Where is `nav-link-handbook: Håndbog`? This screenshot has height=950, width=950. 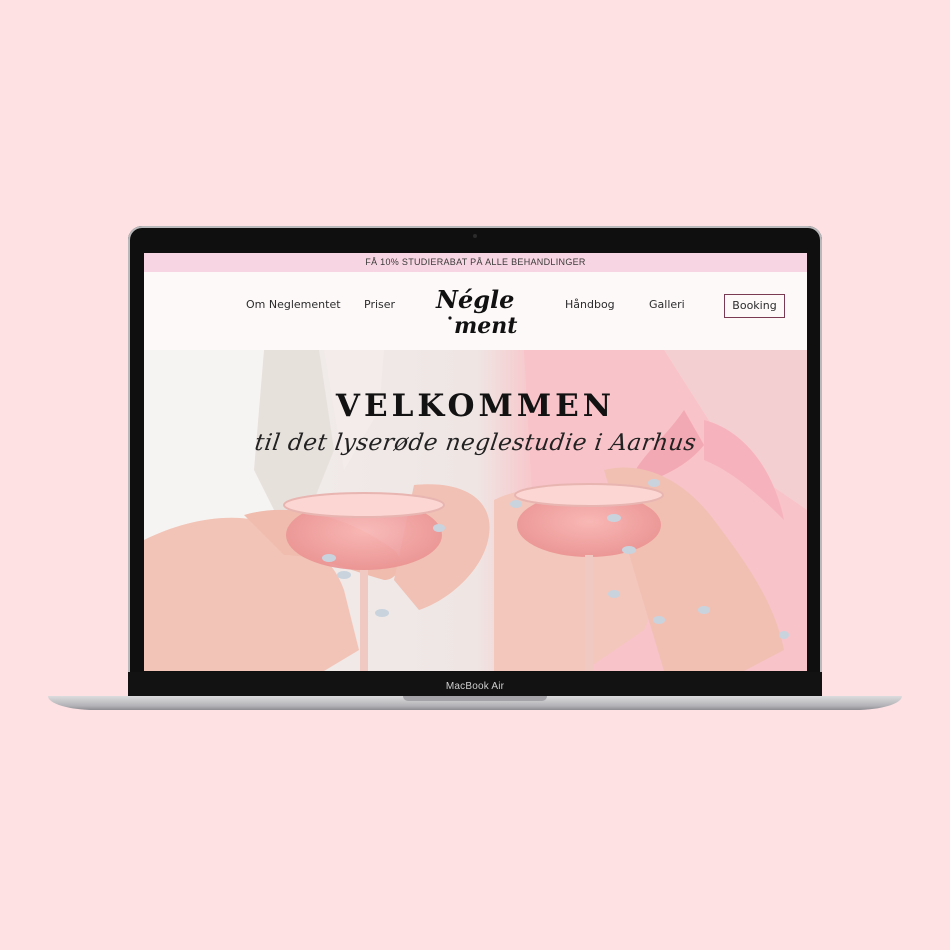
nav-link-handbook: Håndbog is located at coordinates (590, 305).